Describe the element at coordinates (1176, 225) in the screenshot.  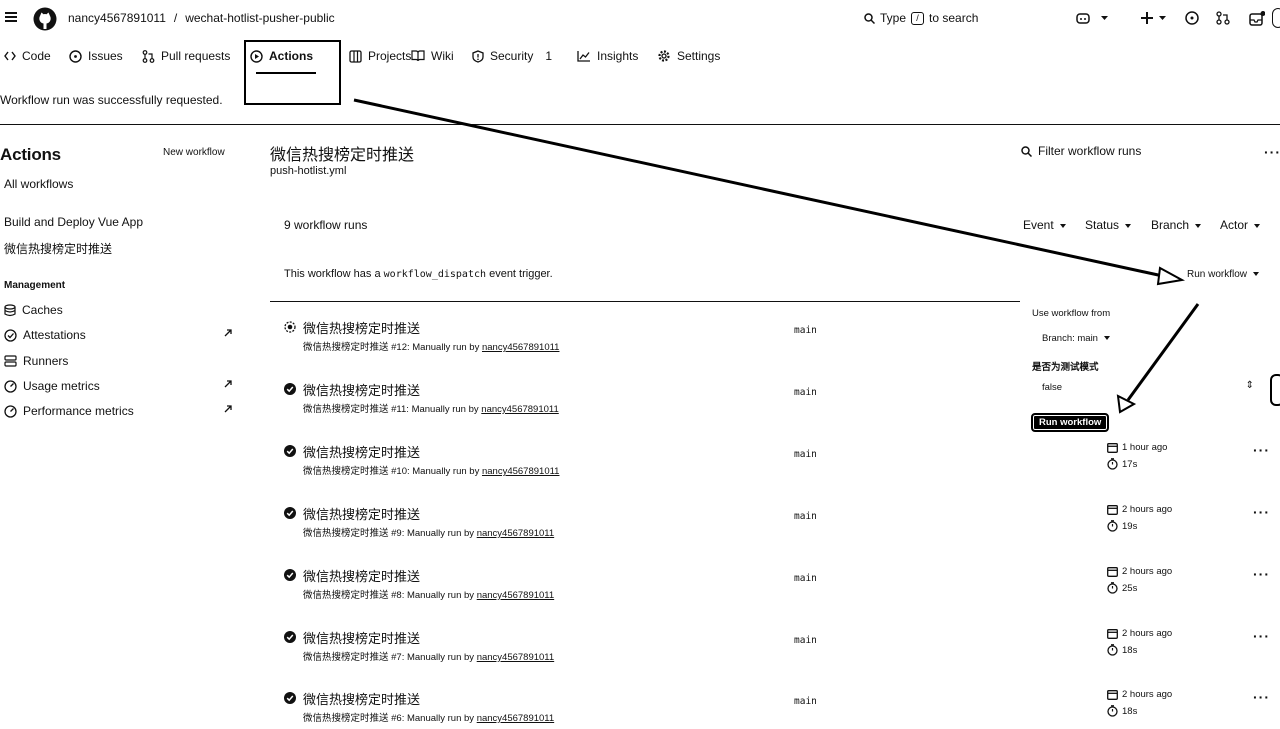
I see `branch-filter: Branch` at that location.